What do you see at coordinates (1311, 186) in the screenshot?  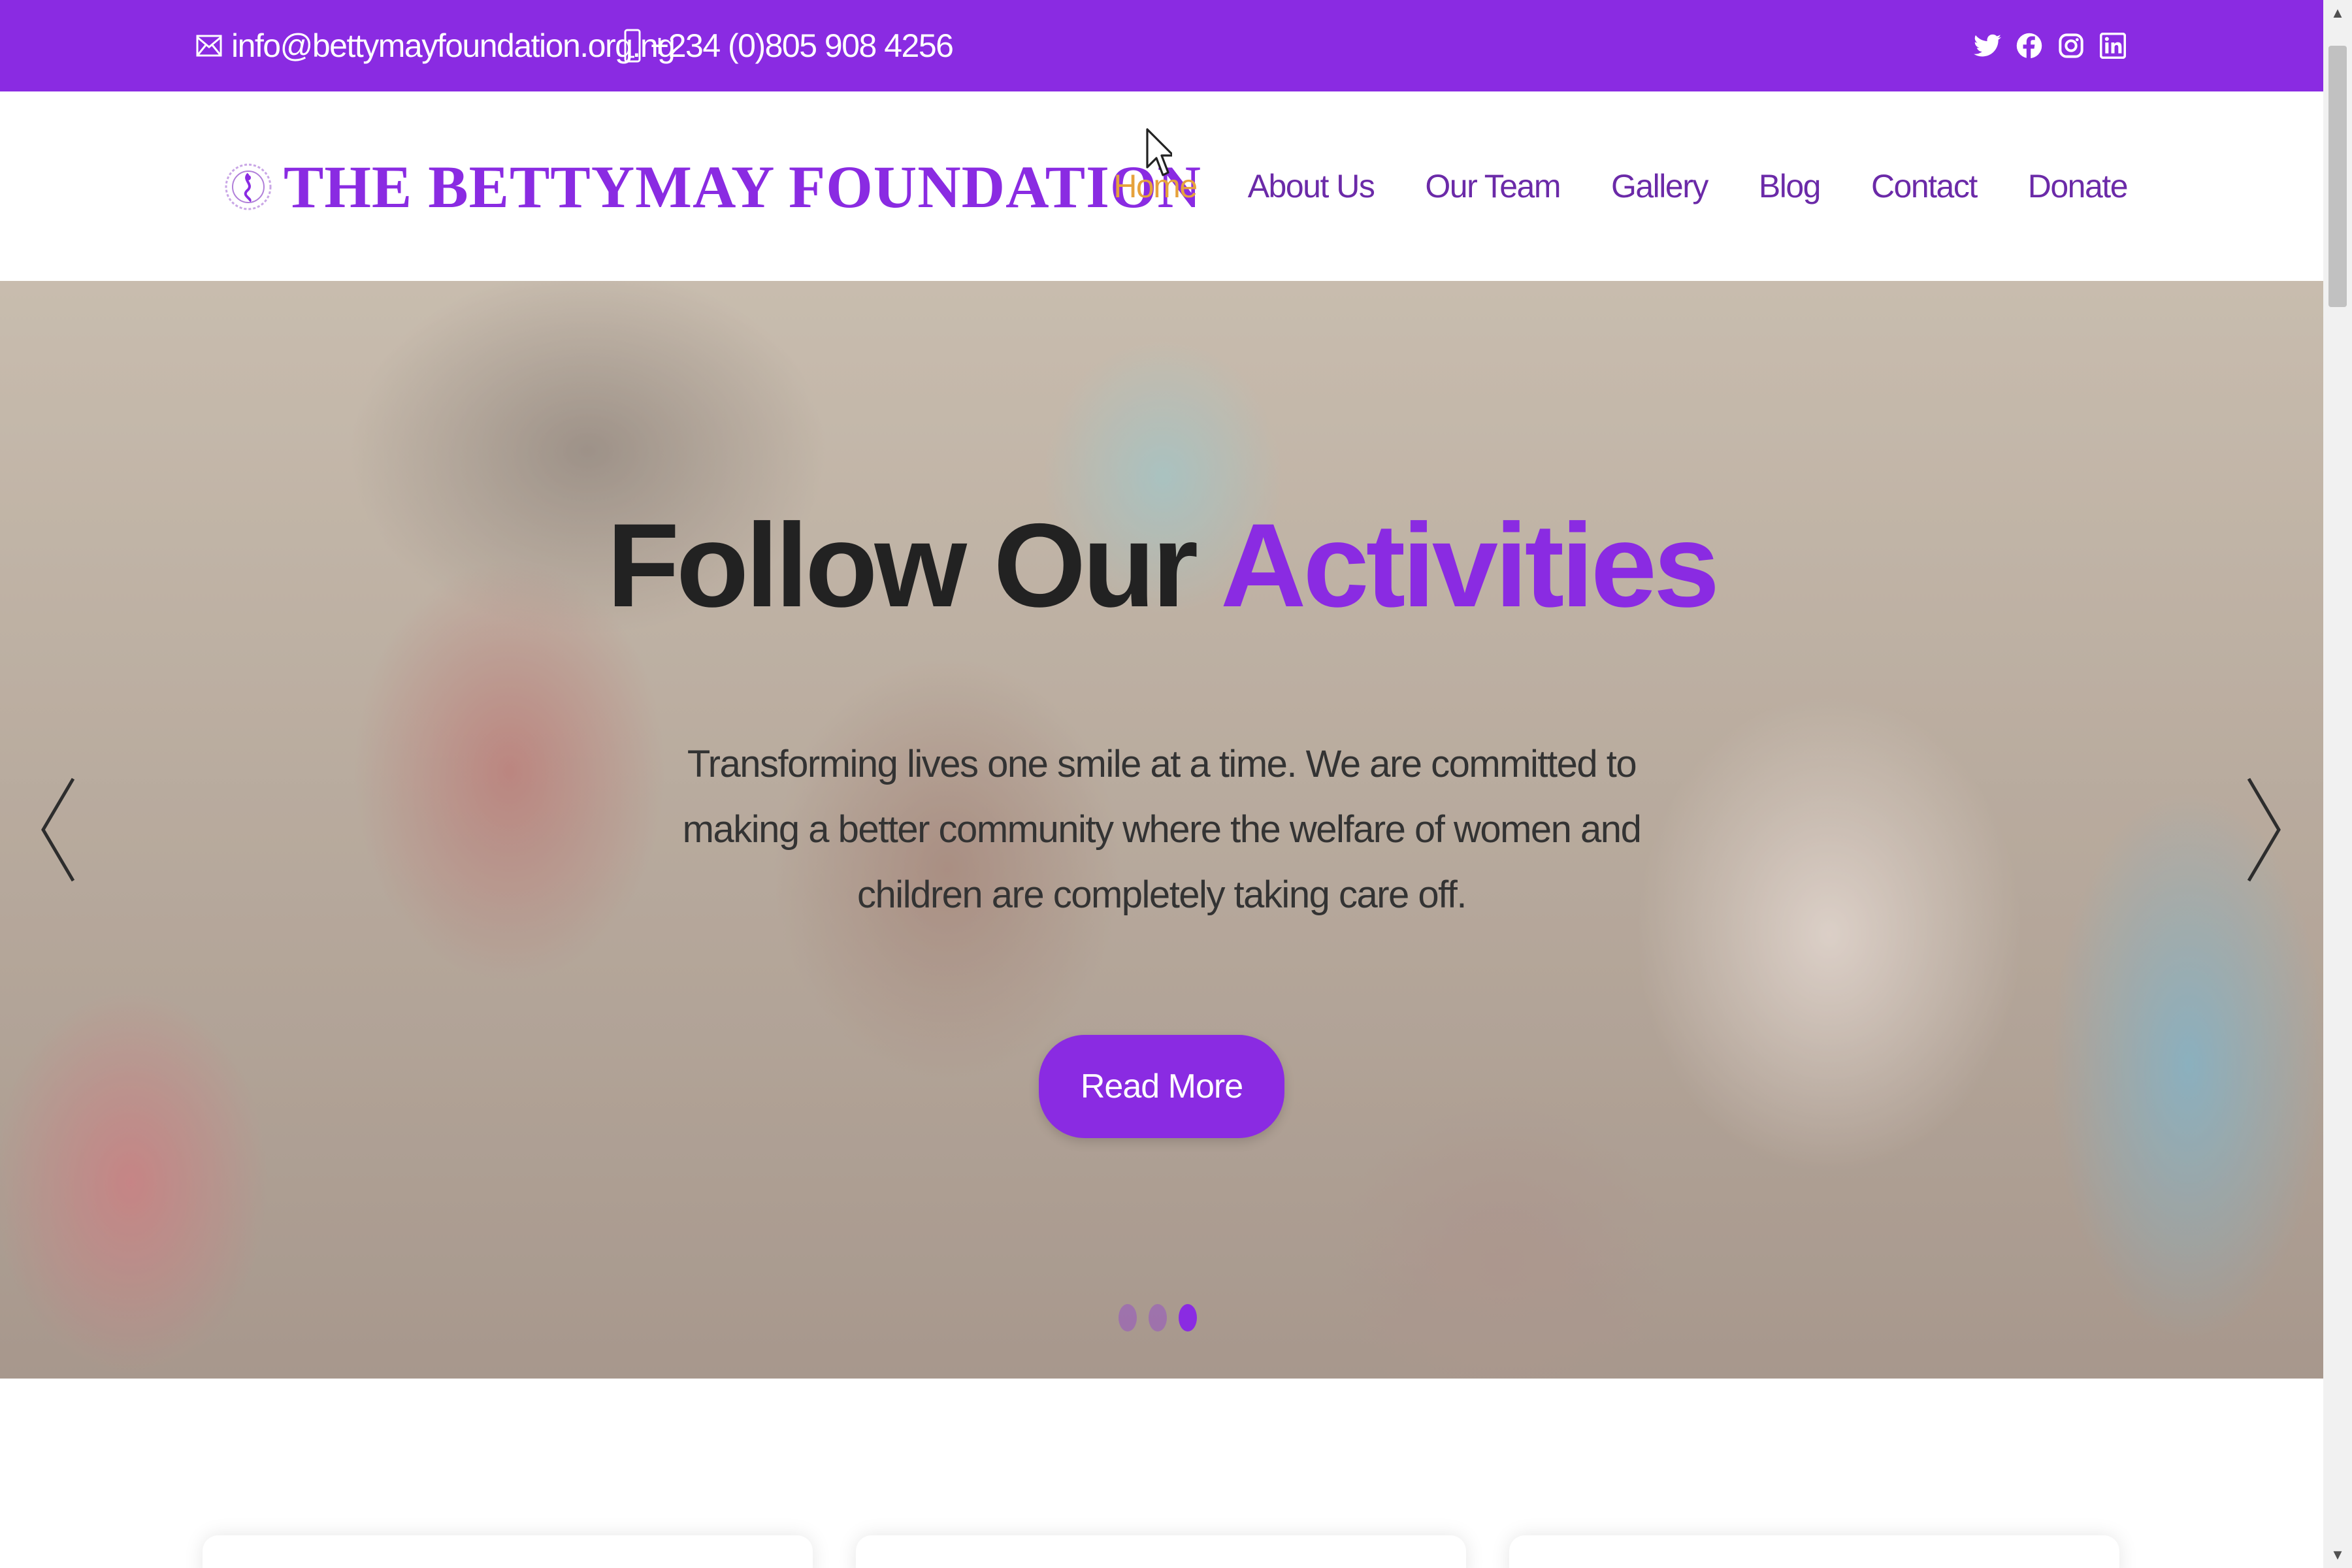 I see `nav-about-us: About Us` at bounding box center [1311, 186].